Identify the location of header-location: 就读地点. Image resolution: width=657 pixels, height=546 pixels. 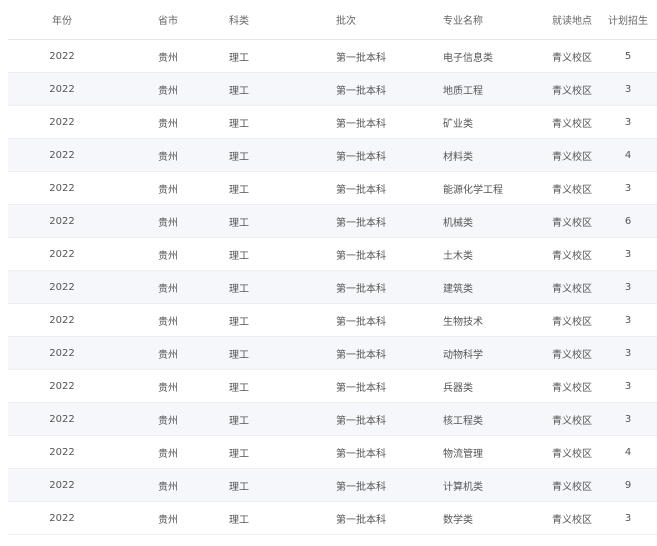
(582, 19).